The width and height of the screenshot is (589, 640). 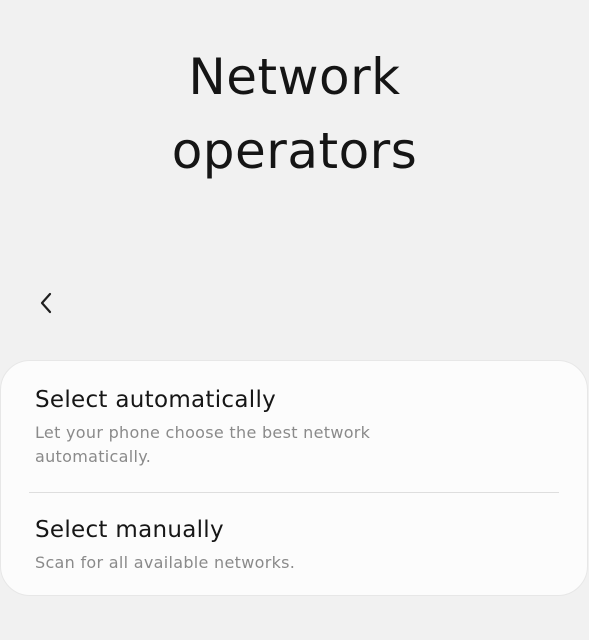 What do you see at coordinates (129, 530) in the screenshot?
I see `select-manually-title: Select manually` at bounding box center [129, 530].